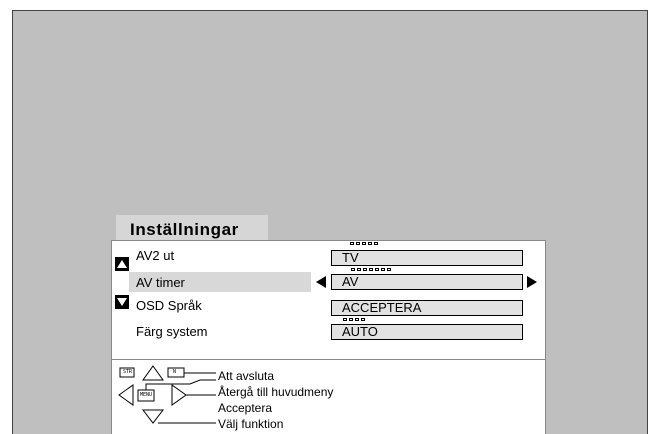 The image size is (660, 434). What do you see at coordinates (122, 264) in the screenshot?
I see `scroll-up-icon` at bounding box center [122, 264].